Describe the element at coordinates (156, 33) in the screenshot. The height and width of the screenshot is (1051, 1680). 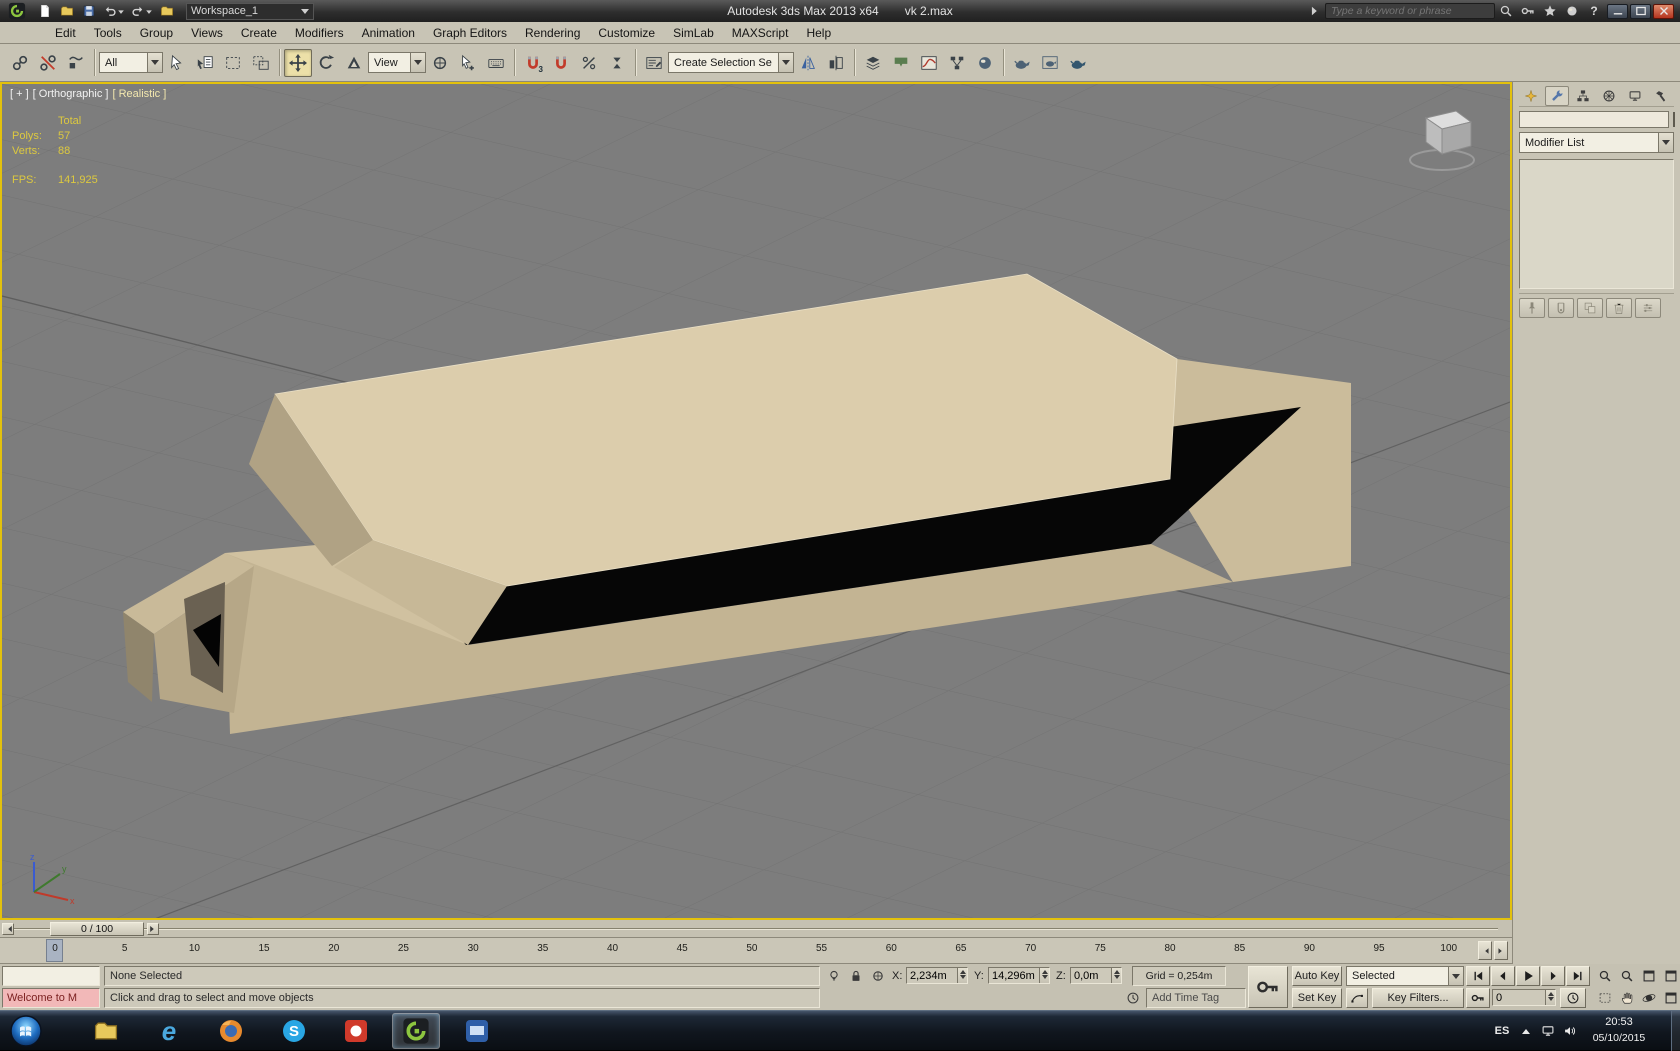
I see `menu-item: Group` at that location.